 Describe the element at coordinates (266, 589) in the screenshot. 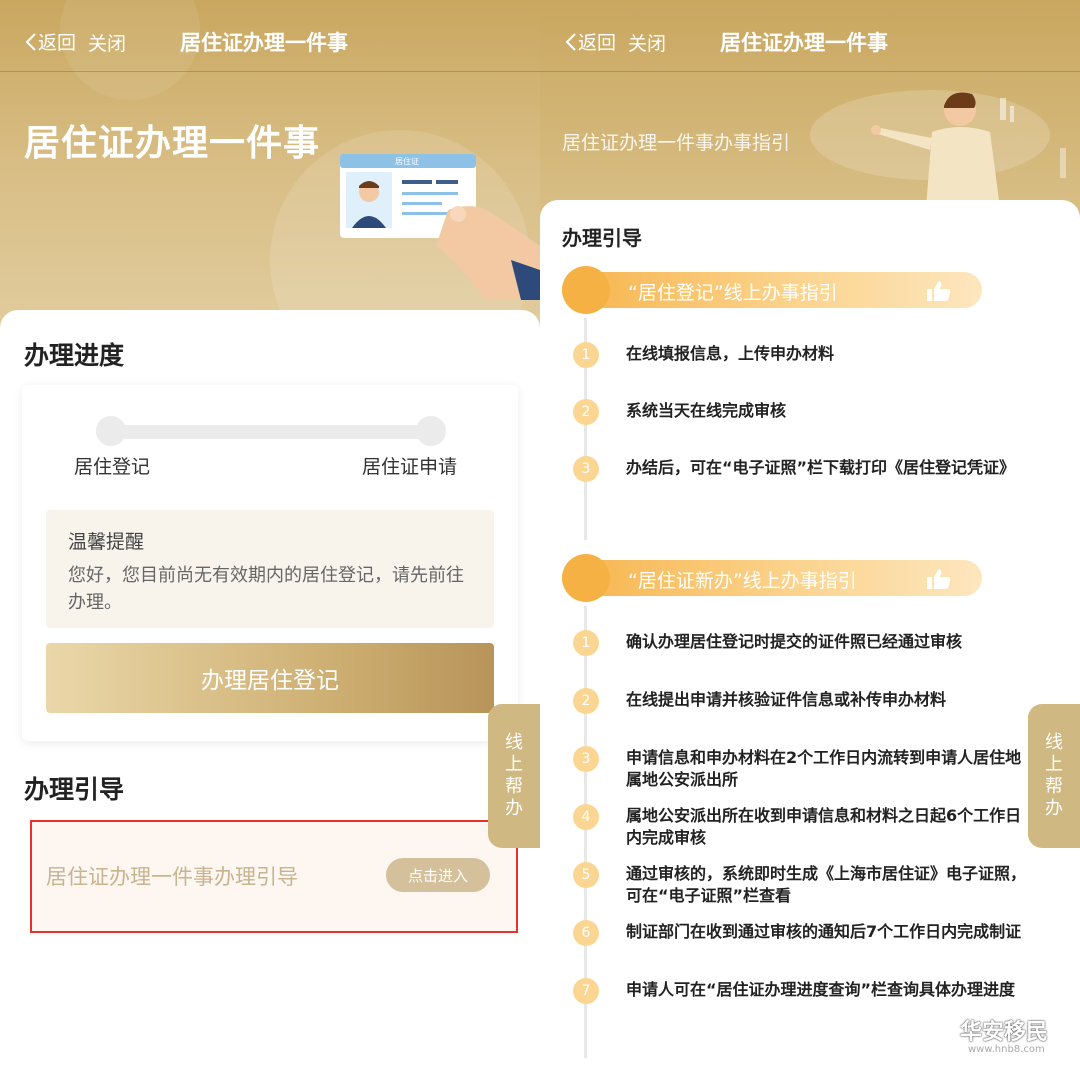

I see `tip-text: 您好，您目前尚无有效期内的居住登记，请先前往办理。` at that location.